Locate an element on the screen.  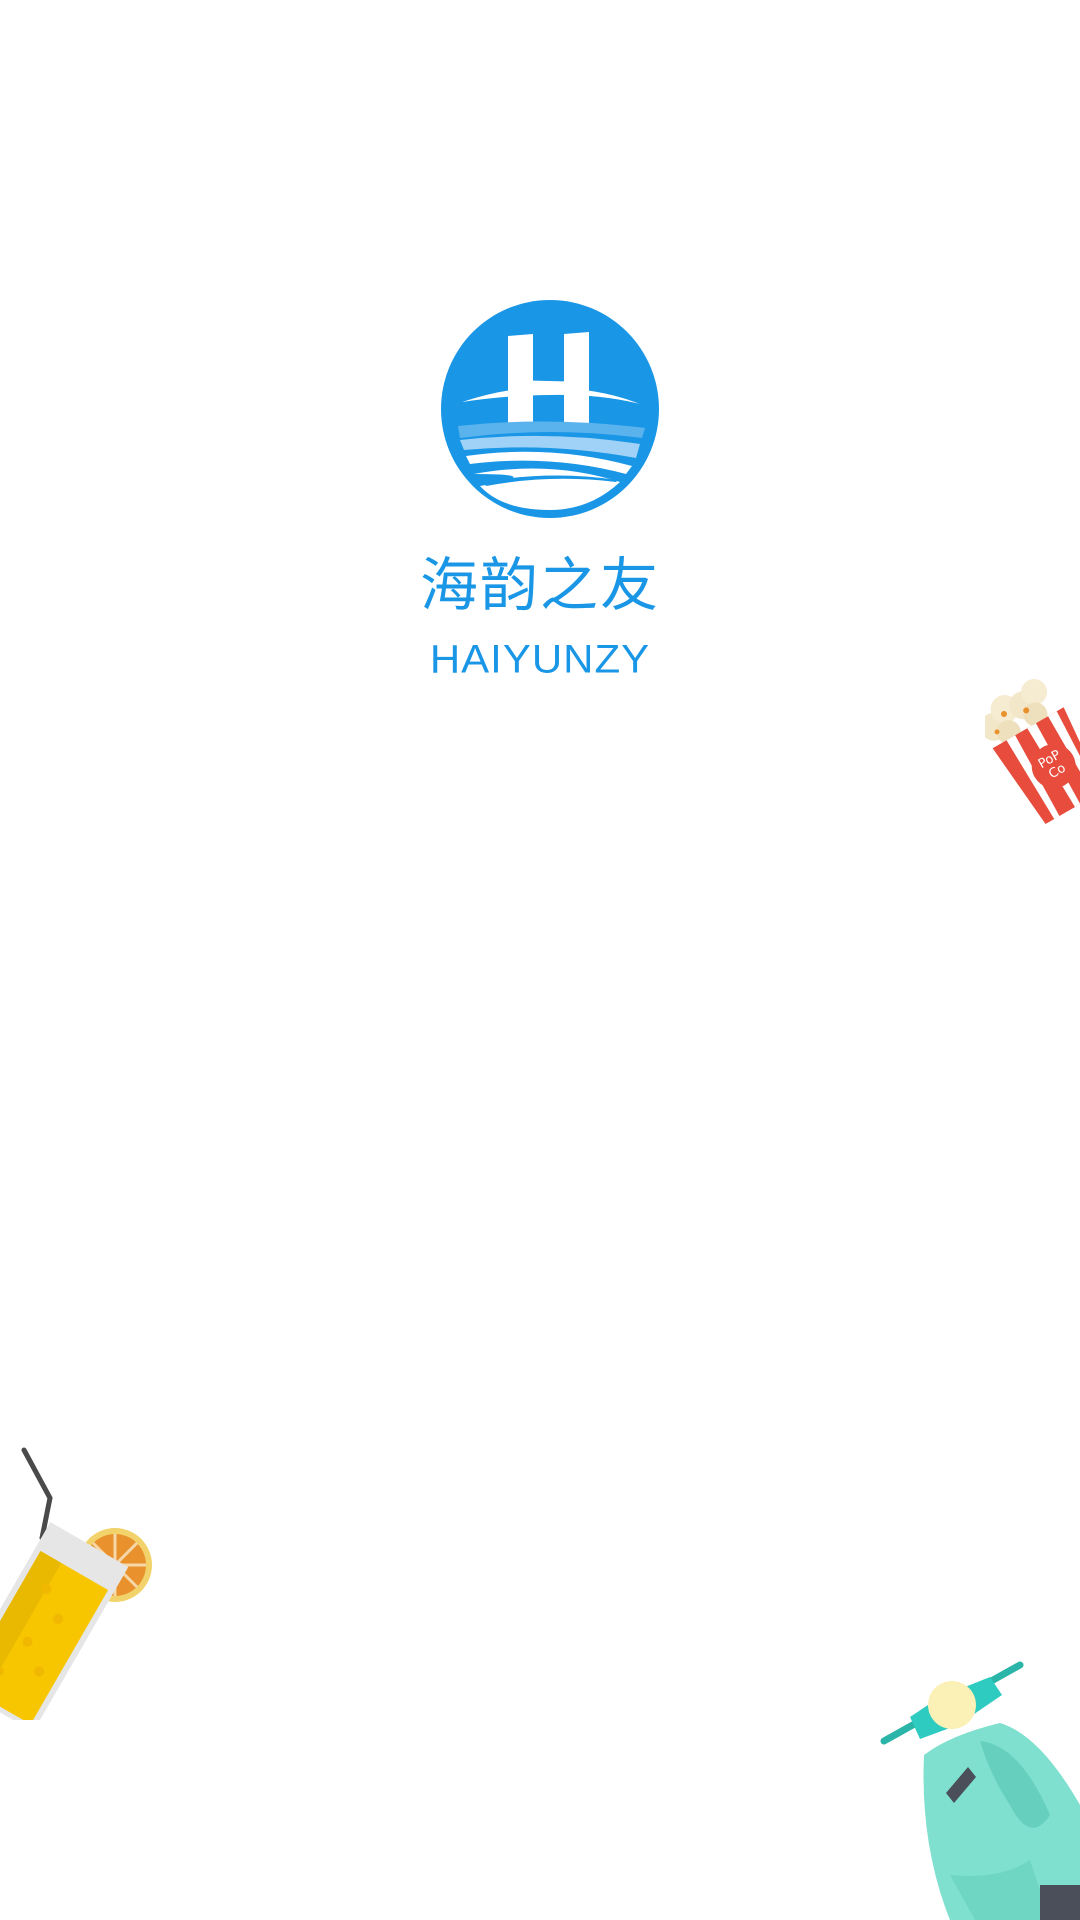
popcorn-illustration: PoP Co is located at coordinates (1032, 751).